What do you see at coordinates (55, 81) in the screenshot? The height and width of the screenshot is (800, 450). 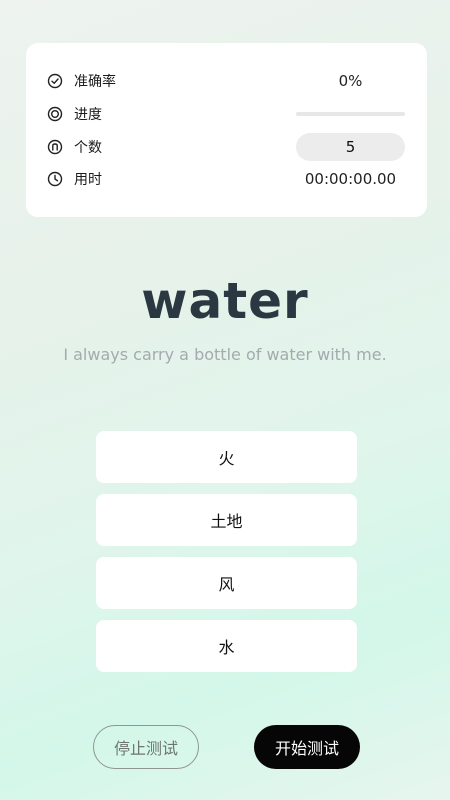 I see `check-circle-icon` at bounding box center [55, 81].